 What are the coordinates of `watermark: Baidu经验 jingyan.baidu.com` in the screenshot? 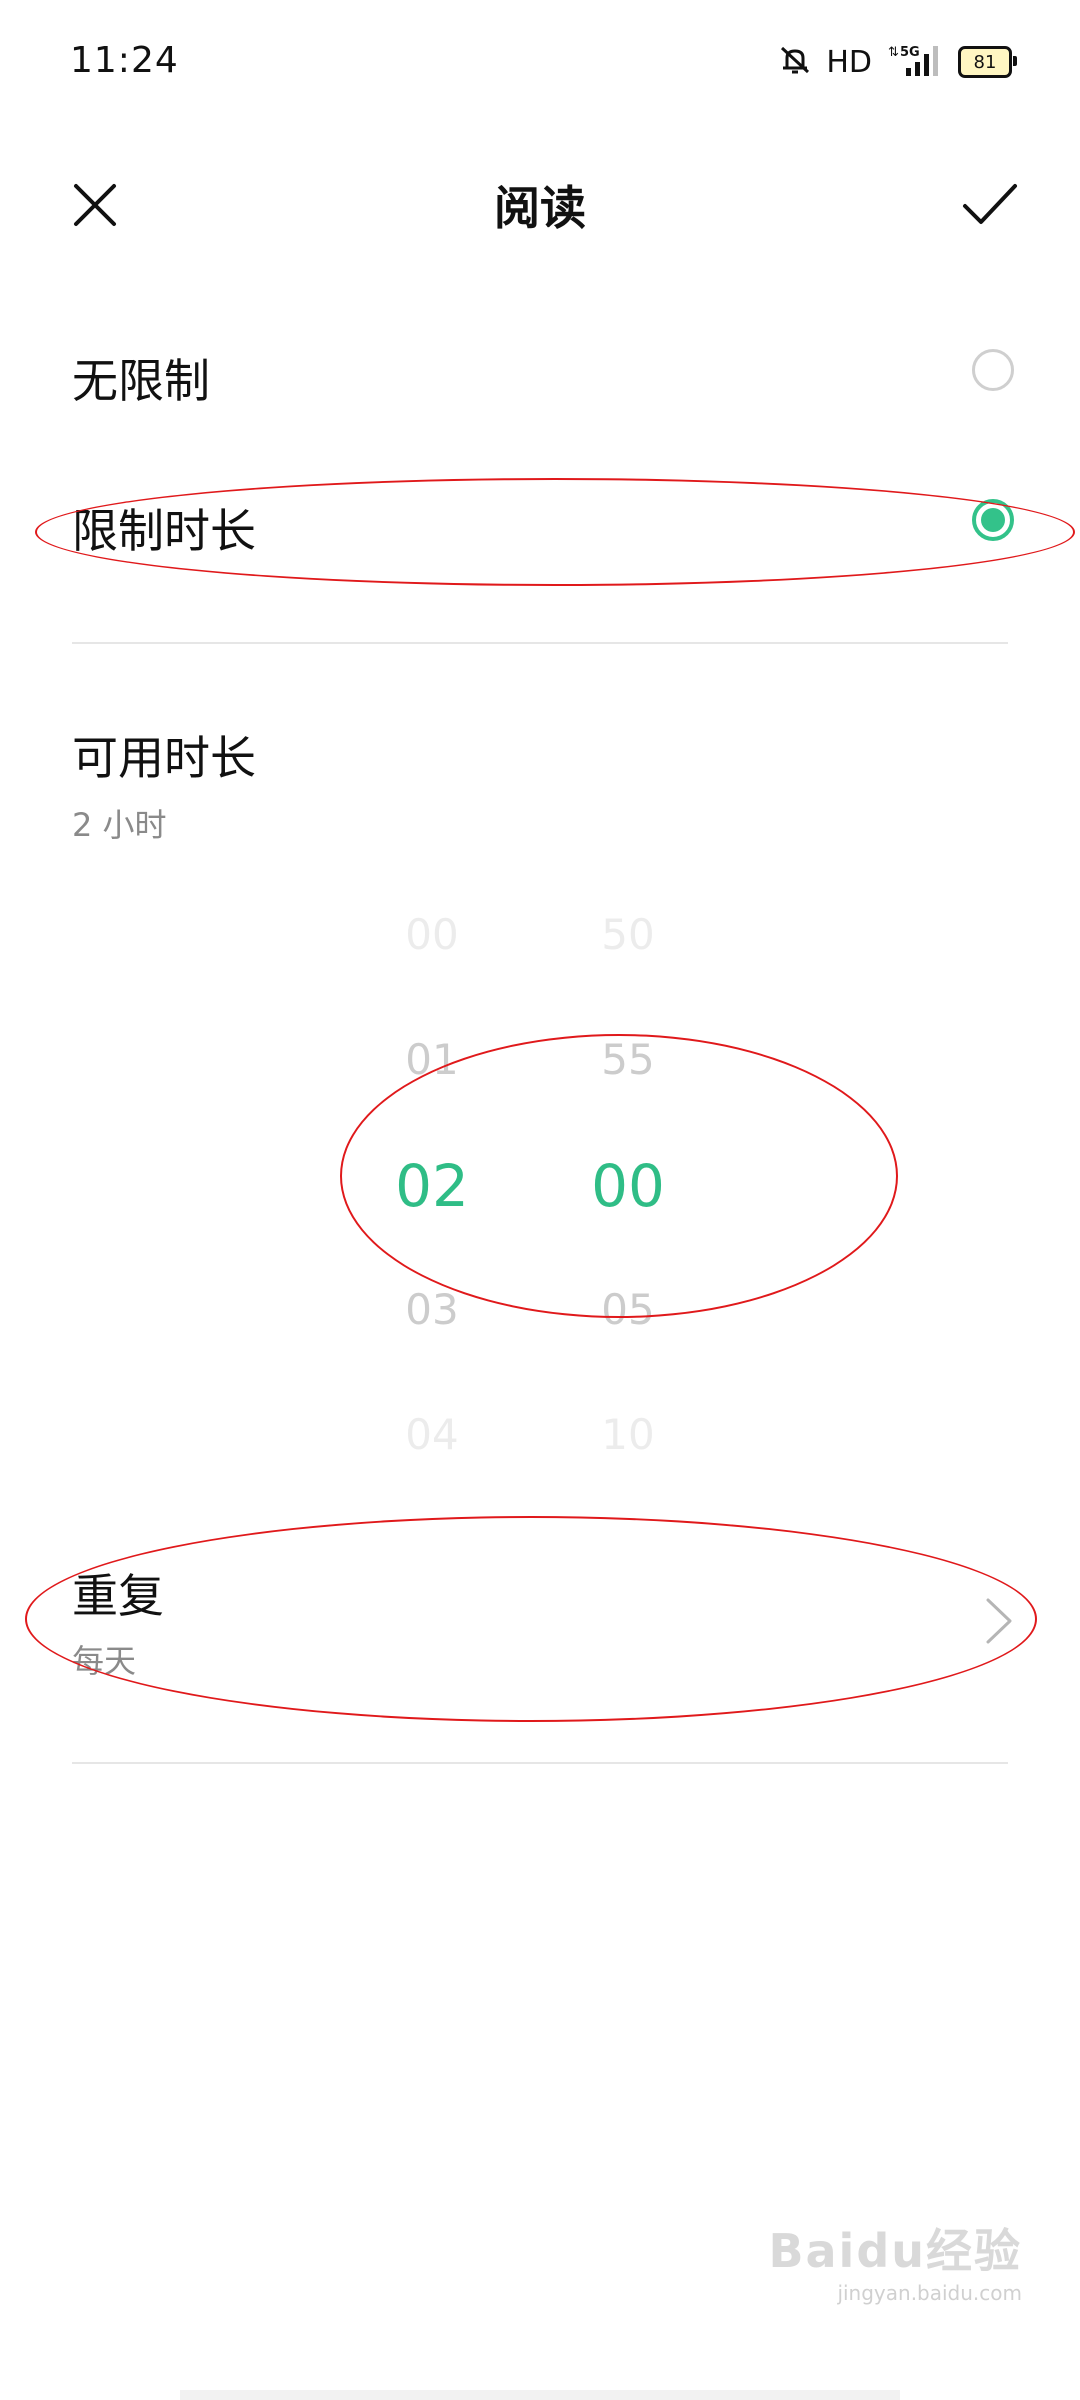 It's located at (895, 2260).